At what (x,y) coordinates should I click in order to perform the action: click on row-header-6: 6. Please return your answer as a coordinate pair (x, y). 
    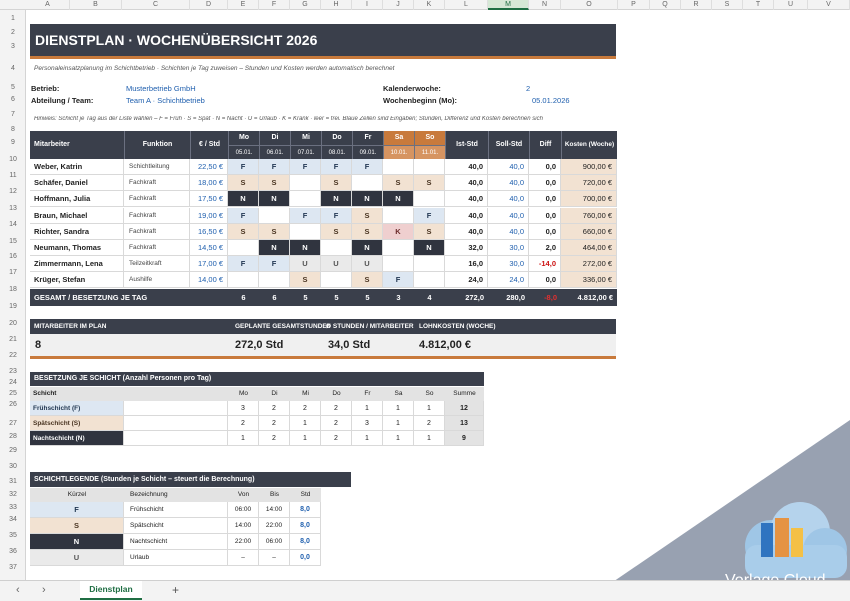
    Looking at the image, I should click on (13, 99).